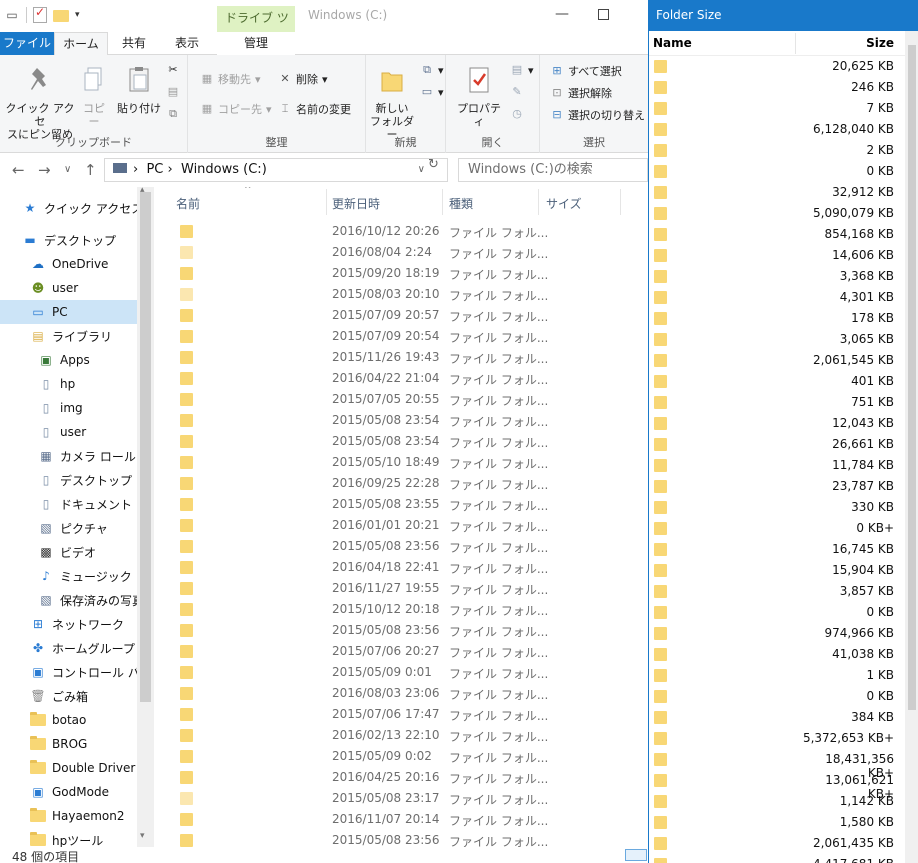  Describe the element at coordinates (392, 103) in the screenshot. I see `new-folder-button: 新しい フォルダー` at that location.